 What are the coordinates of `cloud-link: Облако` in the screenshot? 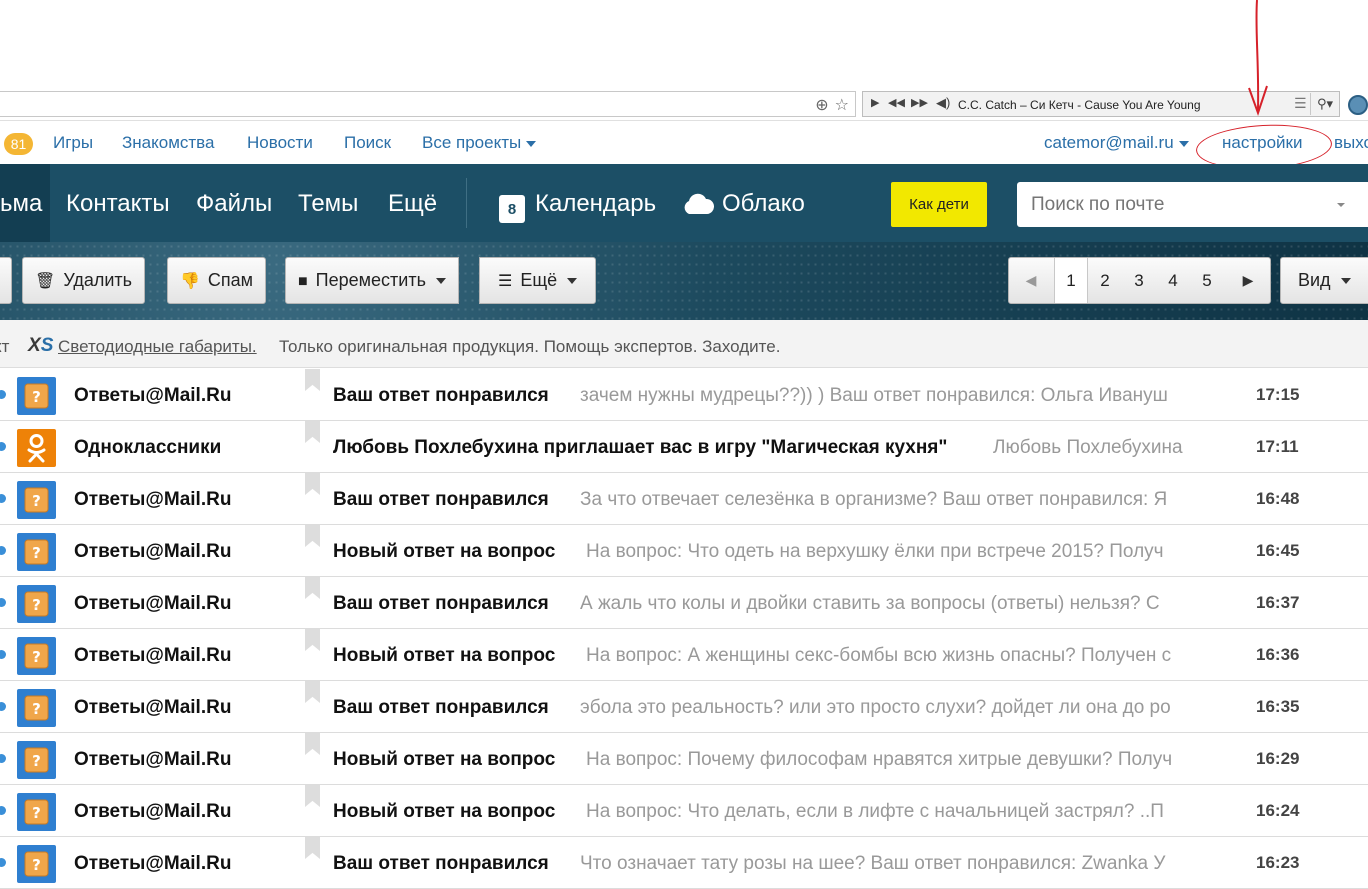 It's located at (743, 204).